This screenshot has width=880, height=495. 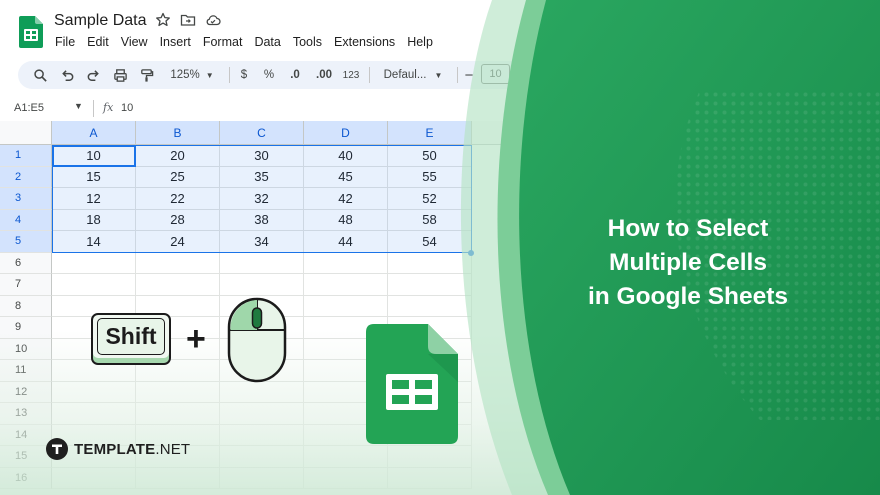 What do you see at coordinates (100, 21) in the screenshot?
I see `document-title: Sample Data` at bounding box center [100, 21].